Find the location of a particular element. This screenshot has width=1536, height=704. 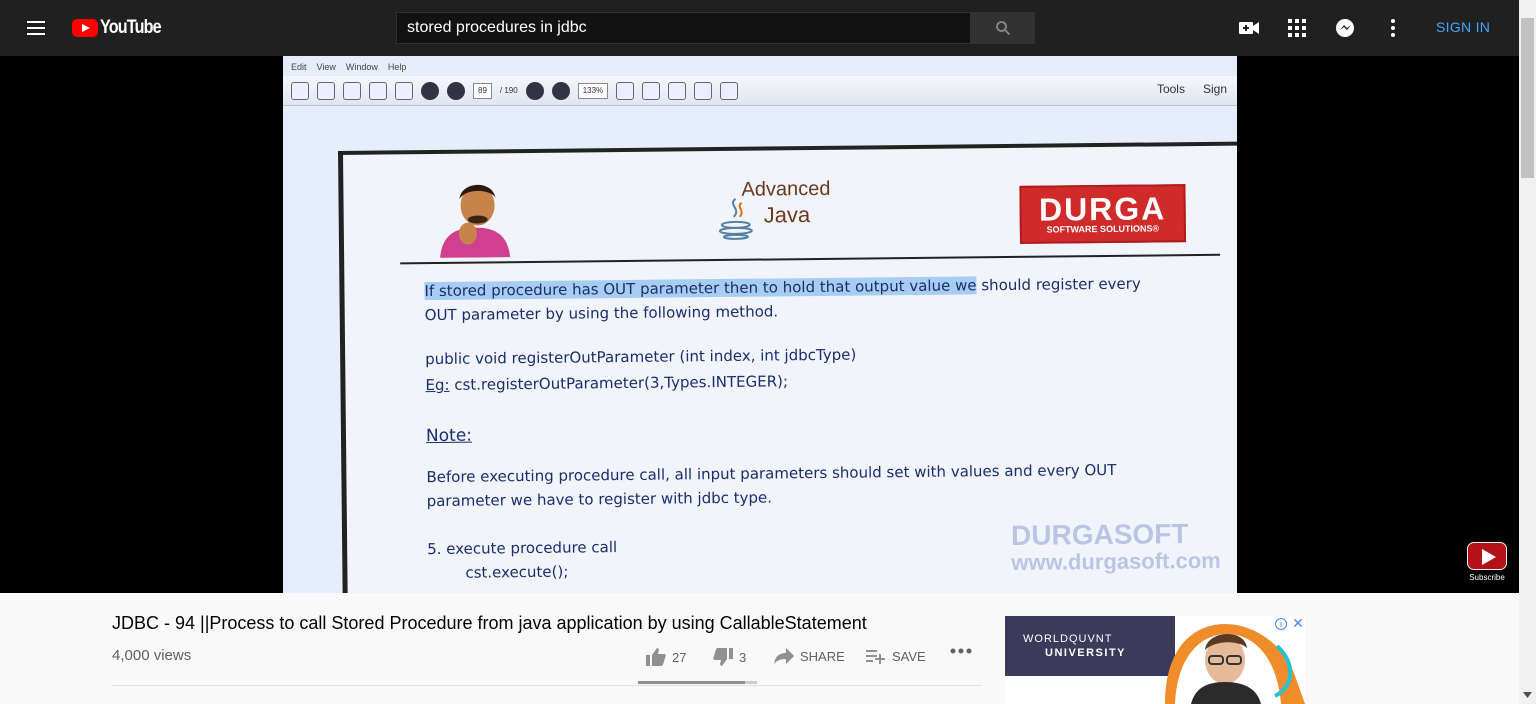

durga-subtitle: SOFTWARE SOLUTIONS® is located at coordinates (1103, 229).